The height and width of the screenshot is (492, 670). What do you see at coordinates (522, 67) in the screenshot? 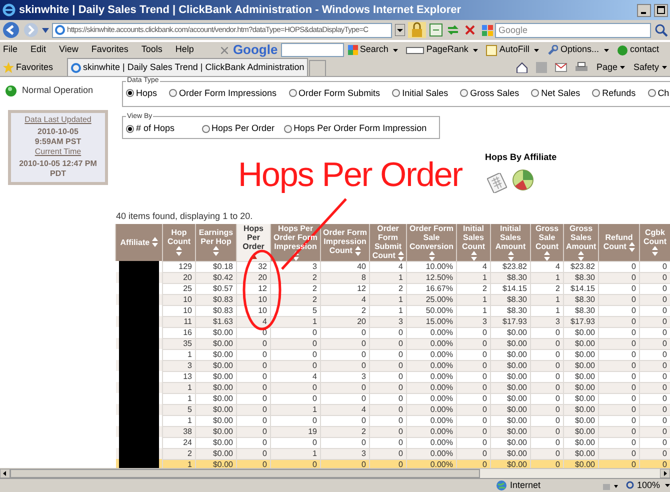
I see `home-icon` at bounding box center [522, 67].